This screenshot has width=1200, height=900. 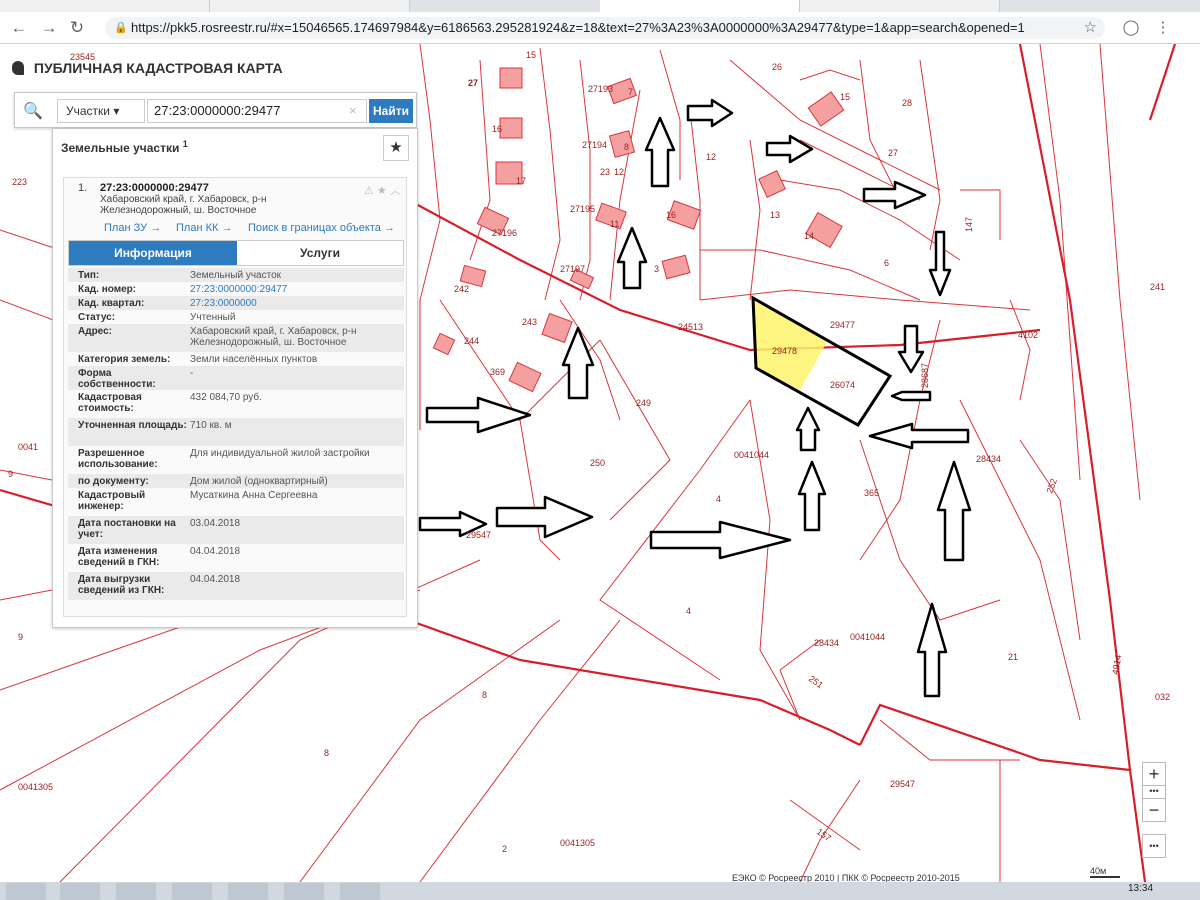 I want to click on attribute-key: Категория земель:, so click(x=124, y=359).